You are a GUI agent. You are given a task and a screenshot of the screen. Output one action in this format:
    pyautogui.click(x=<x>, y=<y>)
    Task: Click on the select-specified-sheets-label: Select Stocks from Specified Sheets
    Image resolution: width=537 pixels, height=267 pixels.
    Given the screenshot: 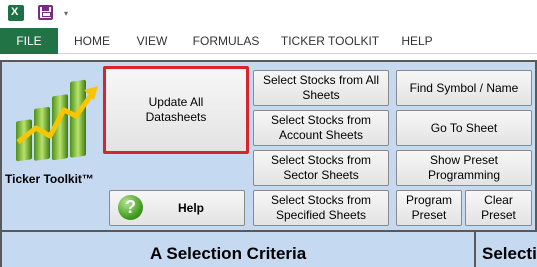 What is the action you would take?
    pyautogui.click(x=321, y=207)
    